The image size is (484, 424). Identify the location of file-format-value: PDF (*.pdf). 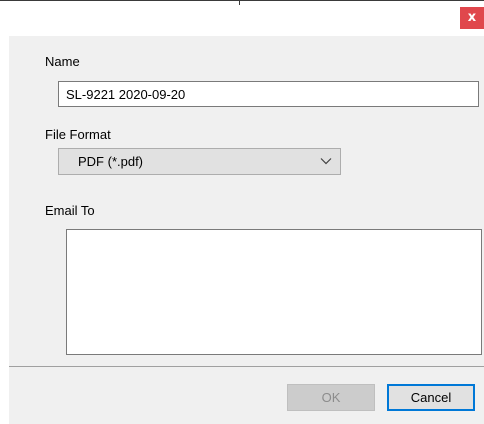
(111, 161).